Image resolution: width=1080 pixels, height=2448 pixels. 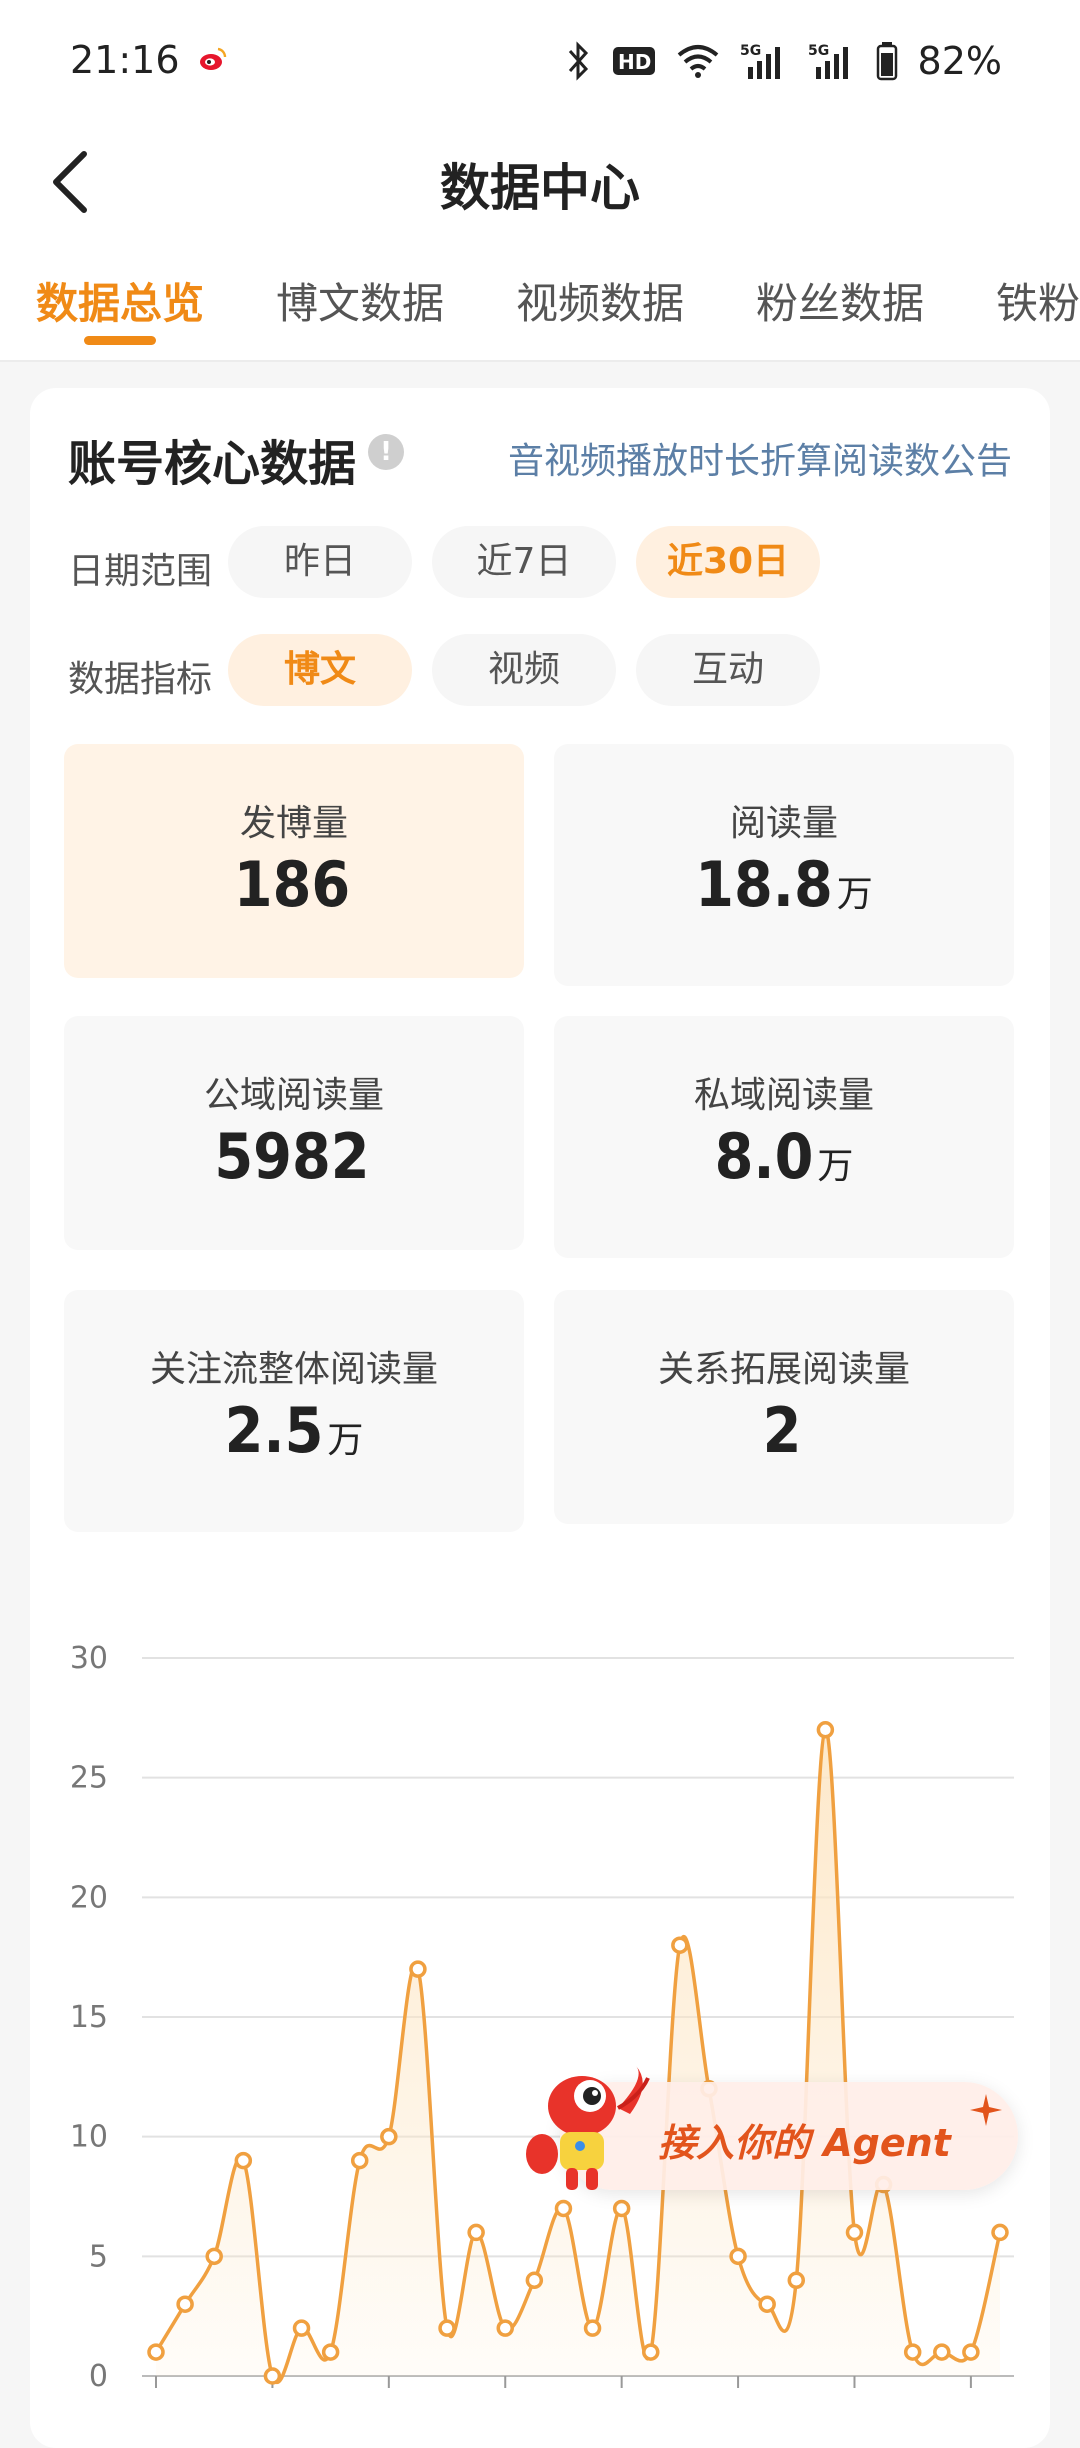 I want to click on metric-option-interaction: 互动, so click(x=728, y=670).